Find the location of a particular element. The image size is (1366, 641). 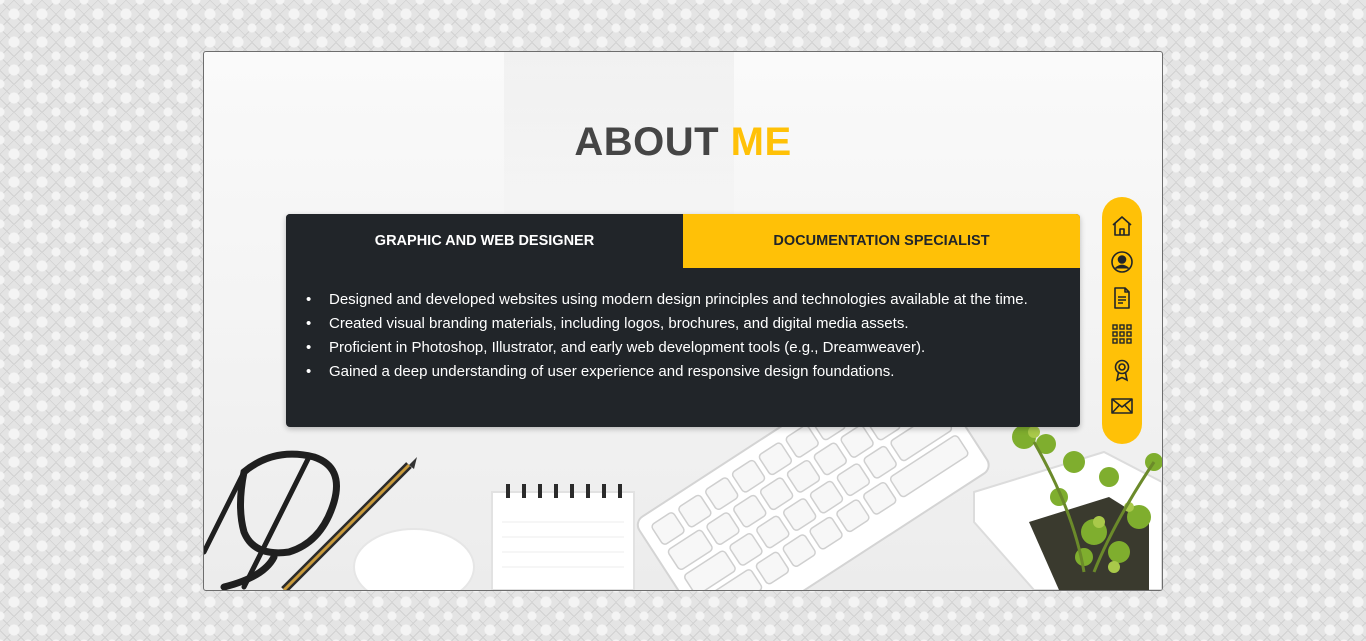

user-icon is located at coordinates (1122, 262).